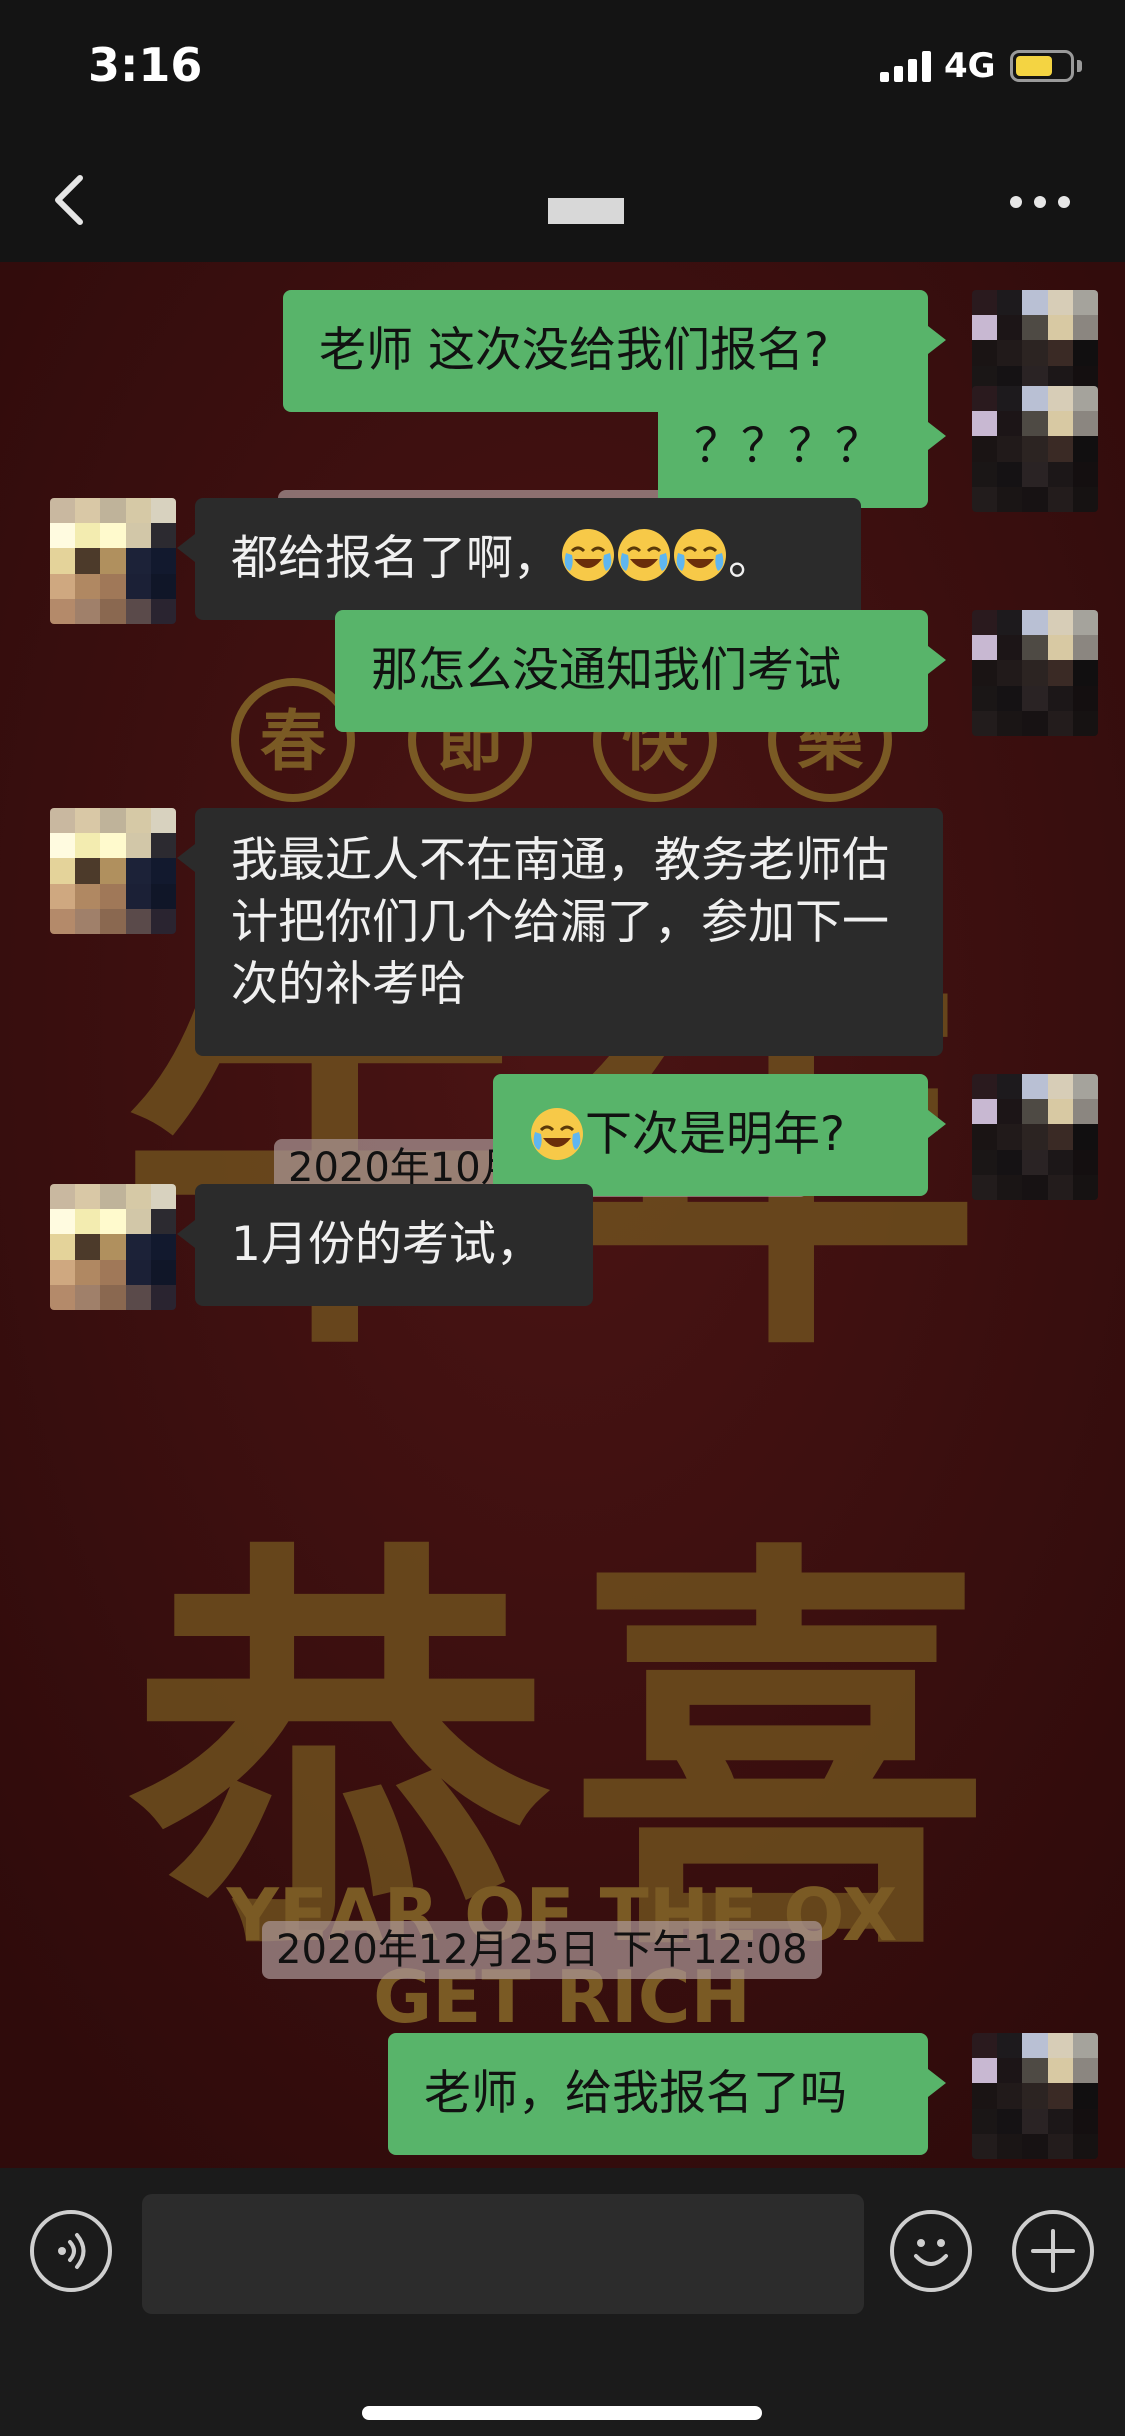 This screenshot has width=1125, height=2436. Describe the element at coordinates (606, 670) in the screenshot. I see `message-text: 那怎么没通知我们考试` at that location.